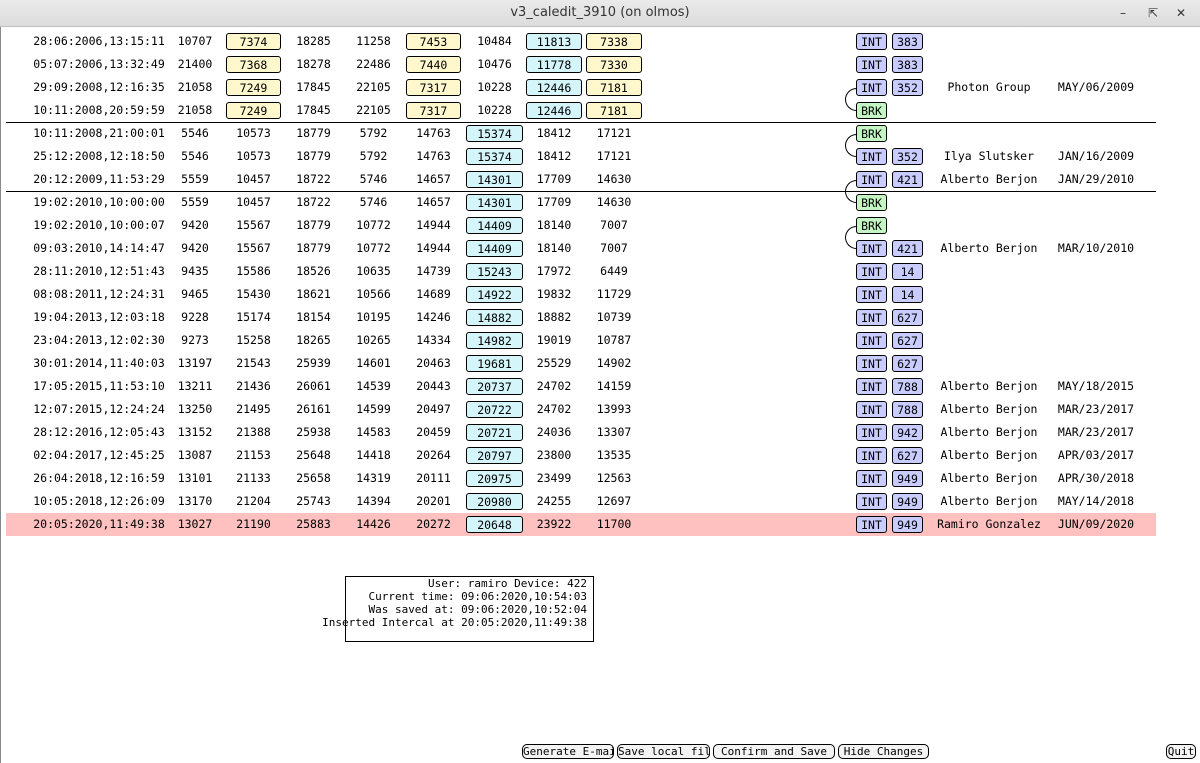  I want to click on generate-email-button: Generate E-mail, so click(568, 751).